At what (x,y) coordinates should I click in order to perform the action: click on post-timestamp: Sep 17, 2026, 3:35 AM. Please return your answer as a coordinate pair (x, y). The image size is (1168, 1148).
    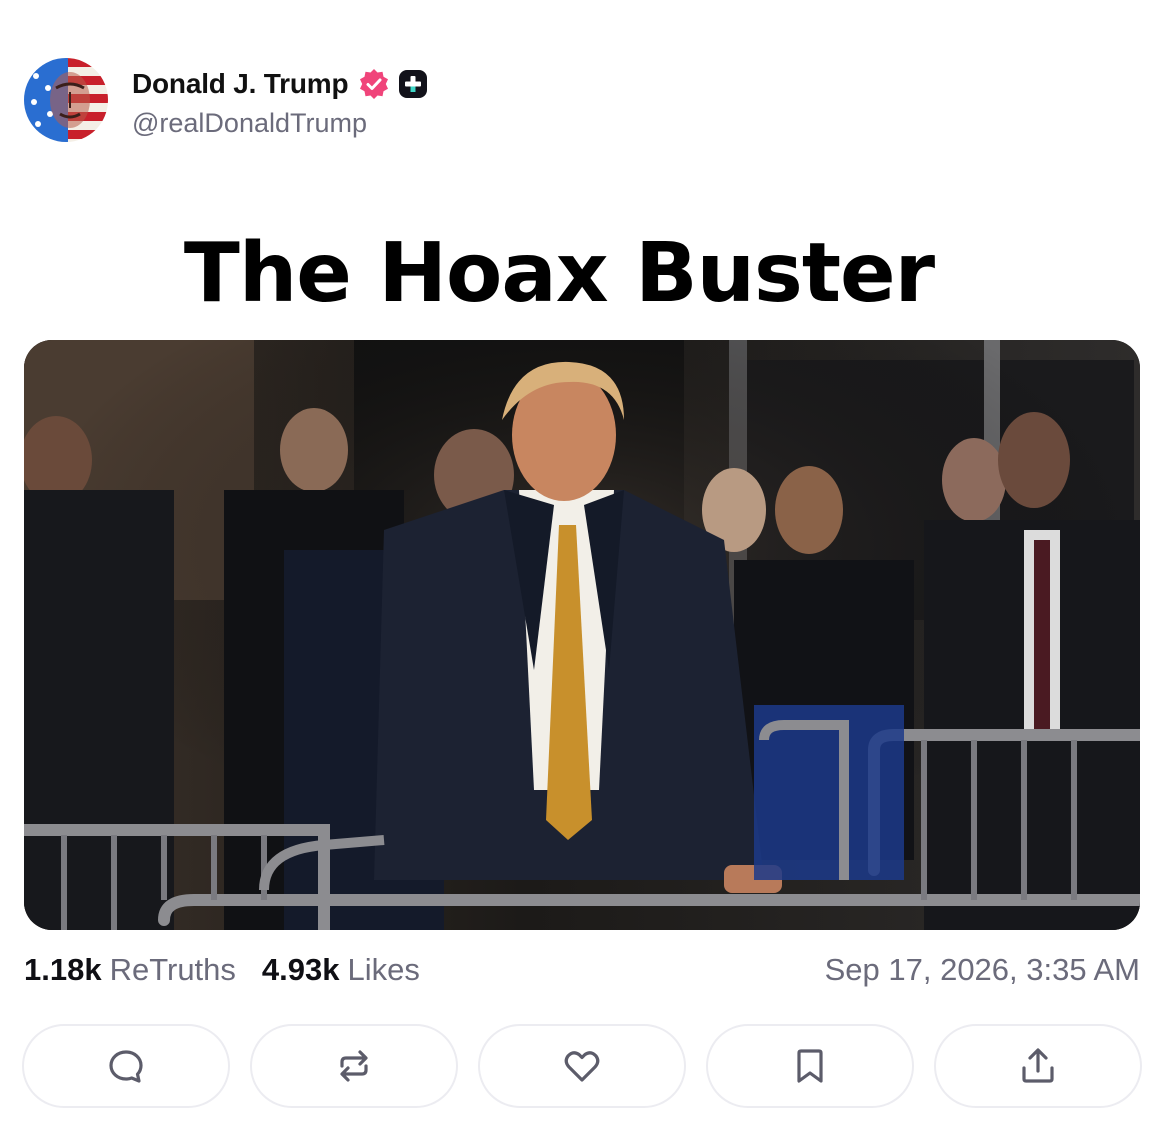
    Looking at the image, I should click on (982, 969).